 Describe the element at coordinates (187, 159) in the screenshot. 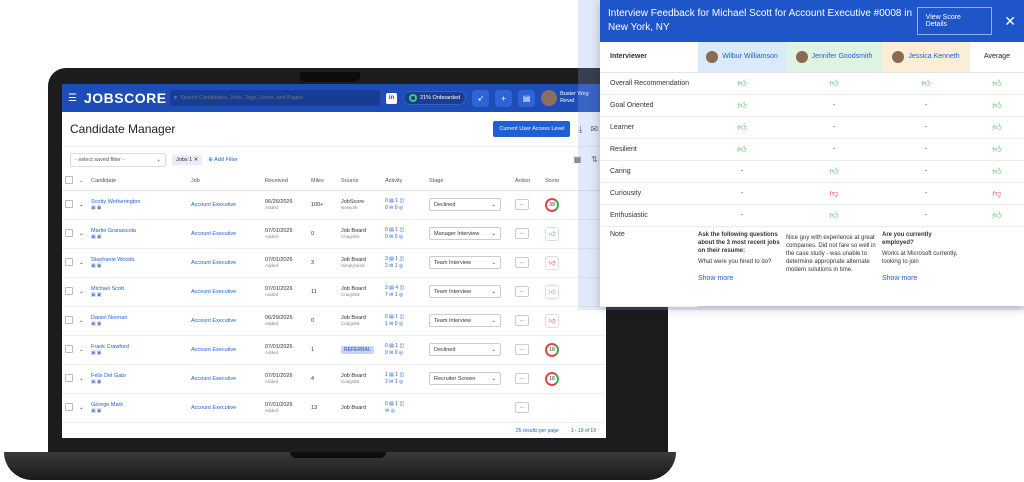

I see `jobs-filter-chip: Jobs 1 ✕` at that location.